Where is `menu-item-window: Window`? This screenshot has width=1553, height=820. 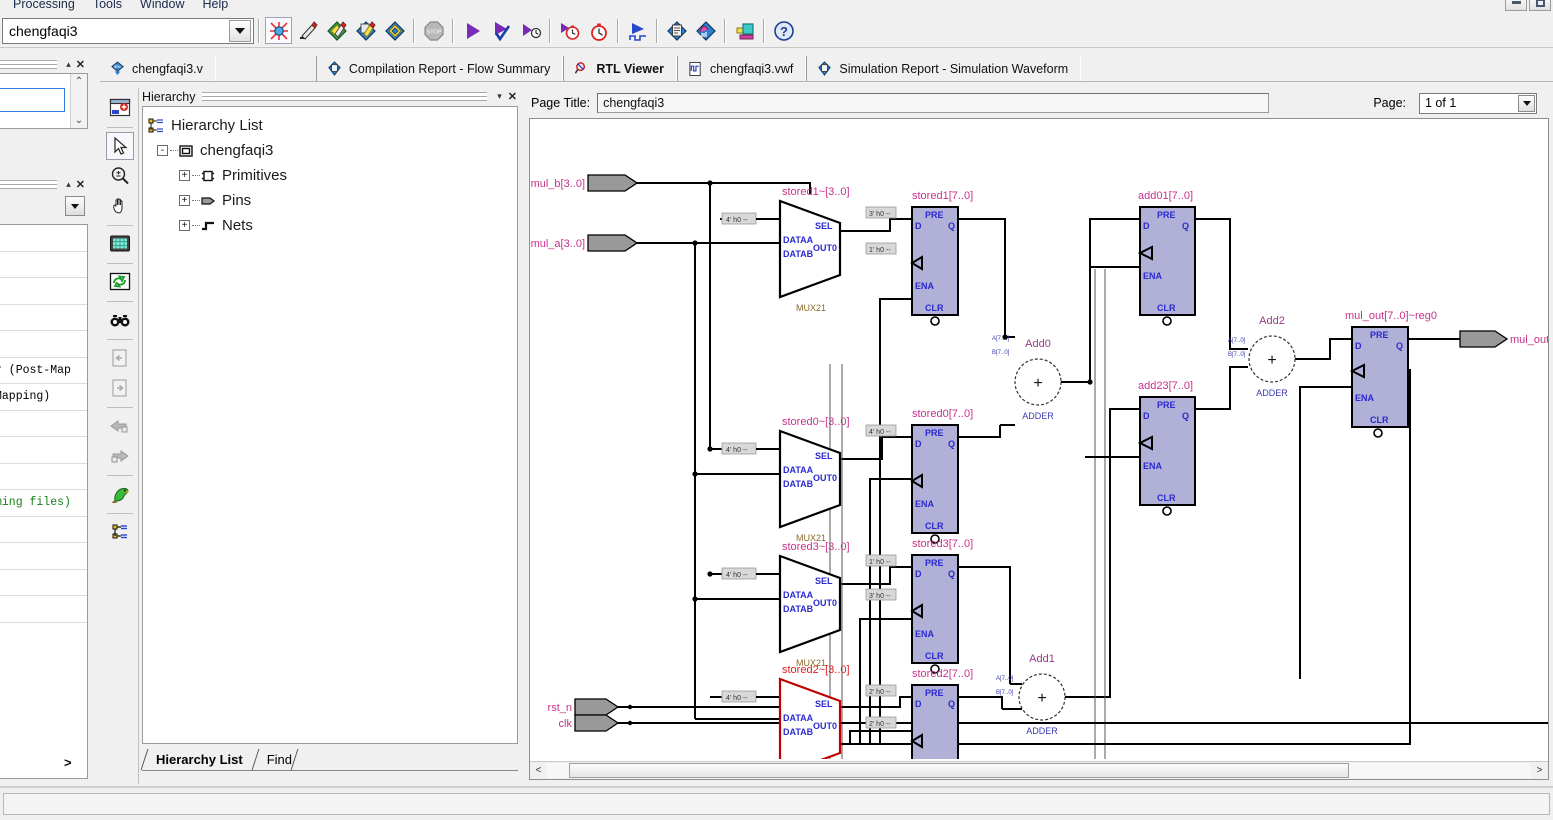 menu-item-window: Window is located at coordinates (162, 6).